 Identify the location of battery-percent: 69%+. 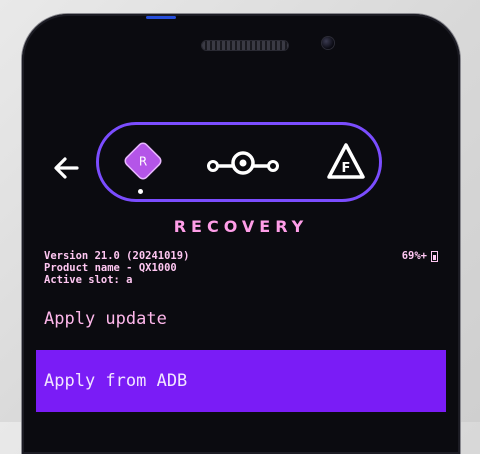
(414, 256).